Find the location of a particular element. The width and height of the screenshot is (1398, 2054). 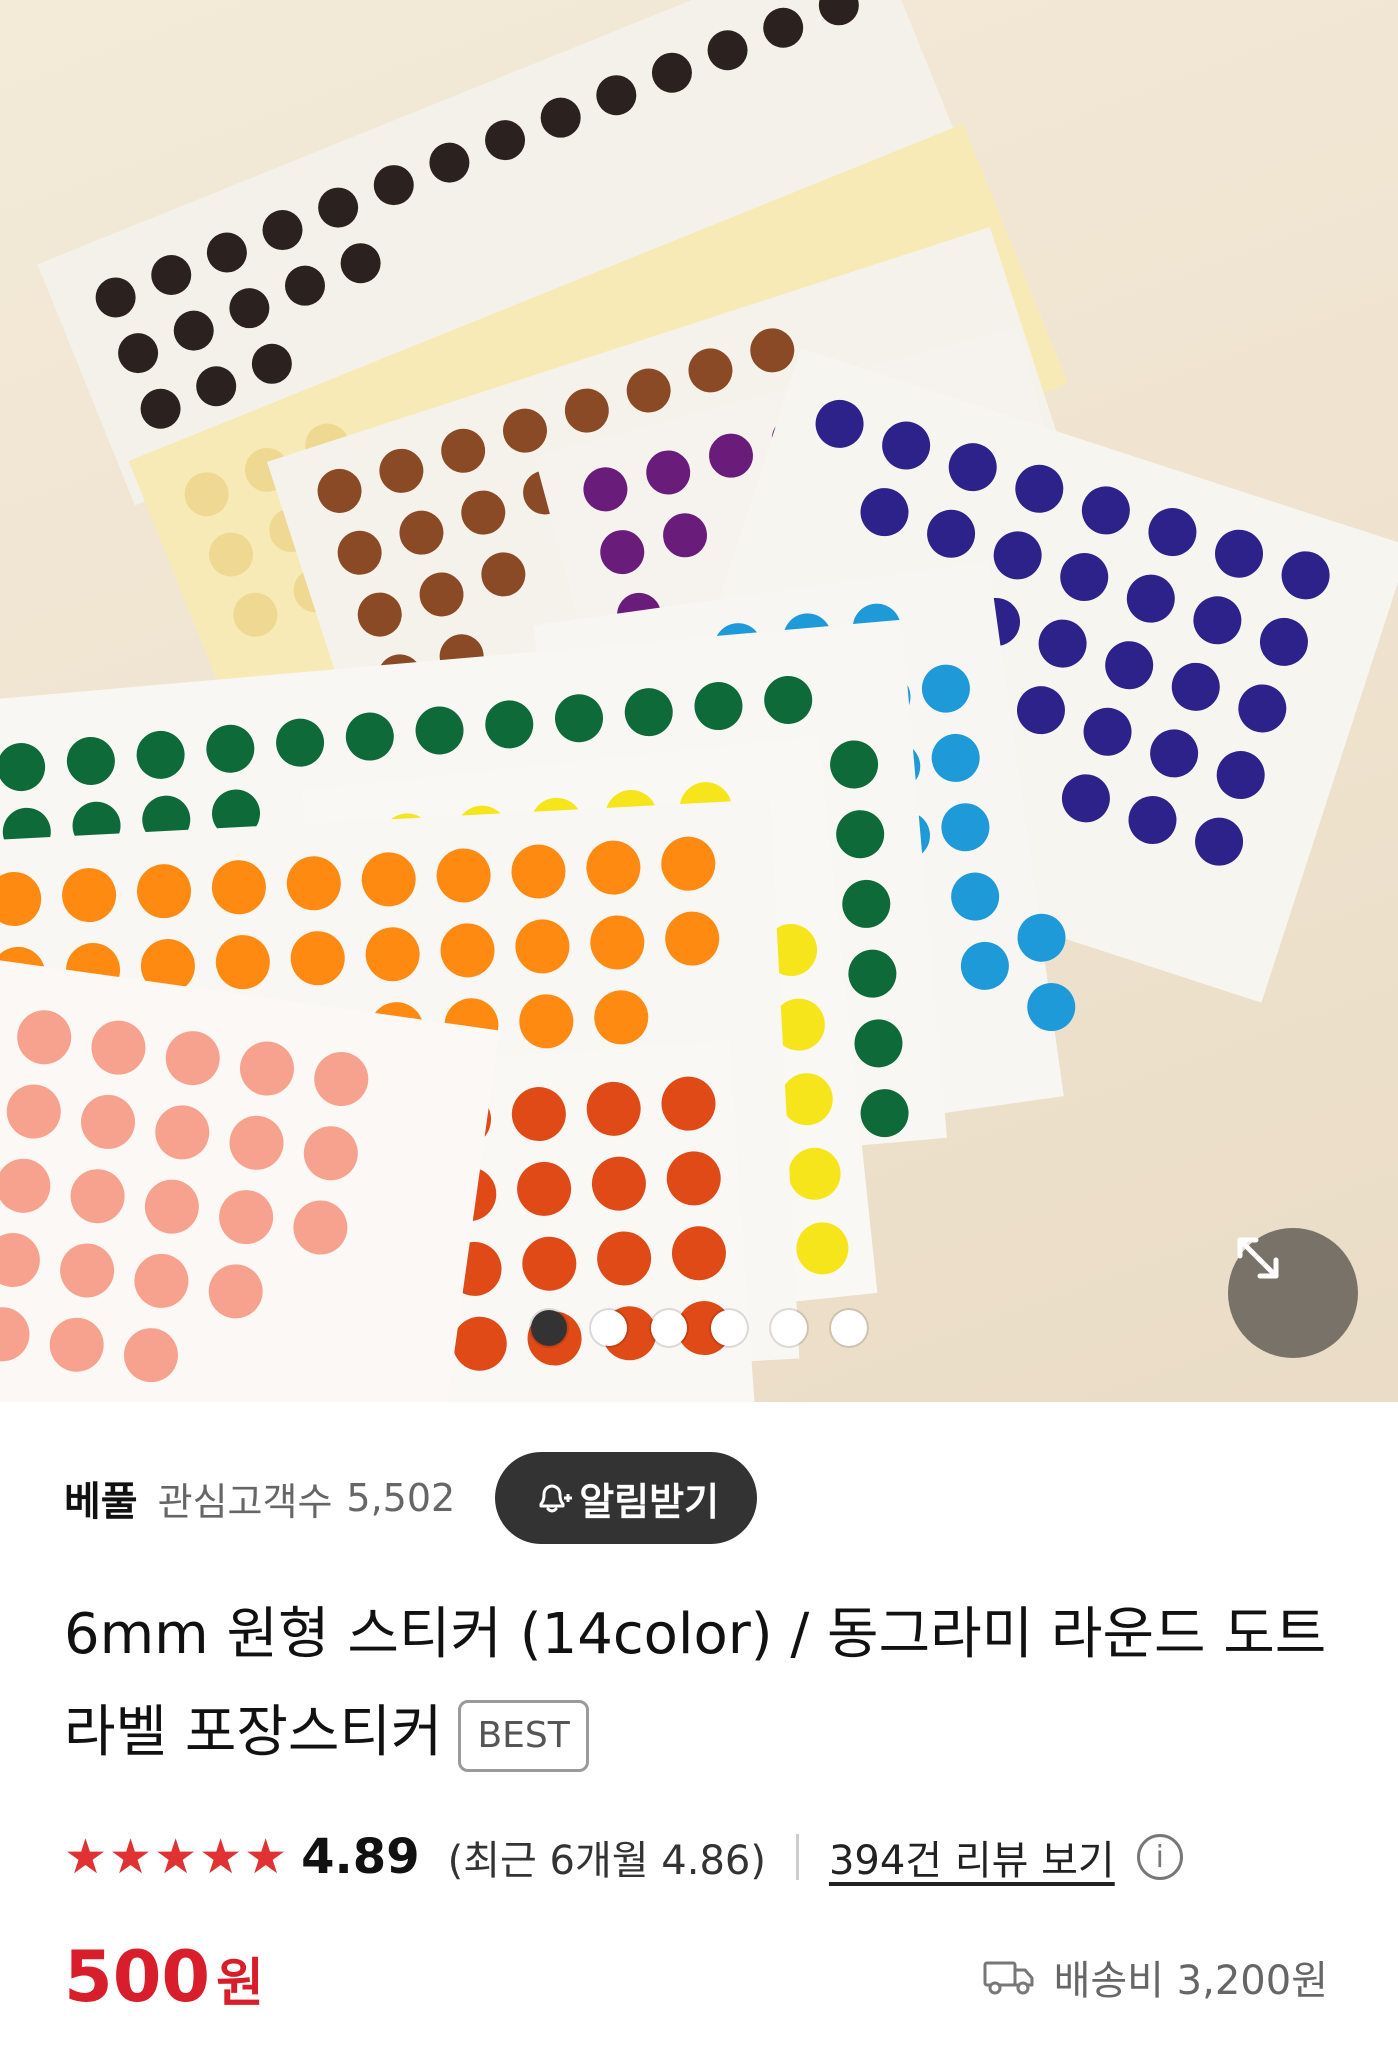

price-amount: 500 is located at coordinates (137, 1977).